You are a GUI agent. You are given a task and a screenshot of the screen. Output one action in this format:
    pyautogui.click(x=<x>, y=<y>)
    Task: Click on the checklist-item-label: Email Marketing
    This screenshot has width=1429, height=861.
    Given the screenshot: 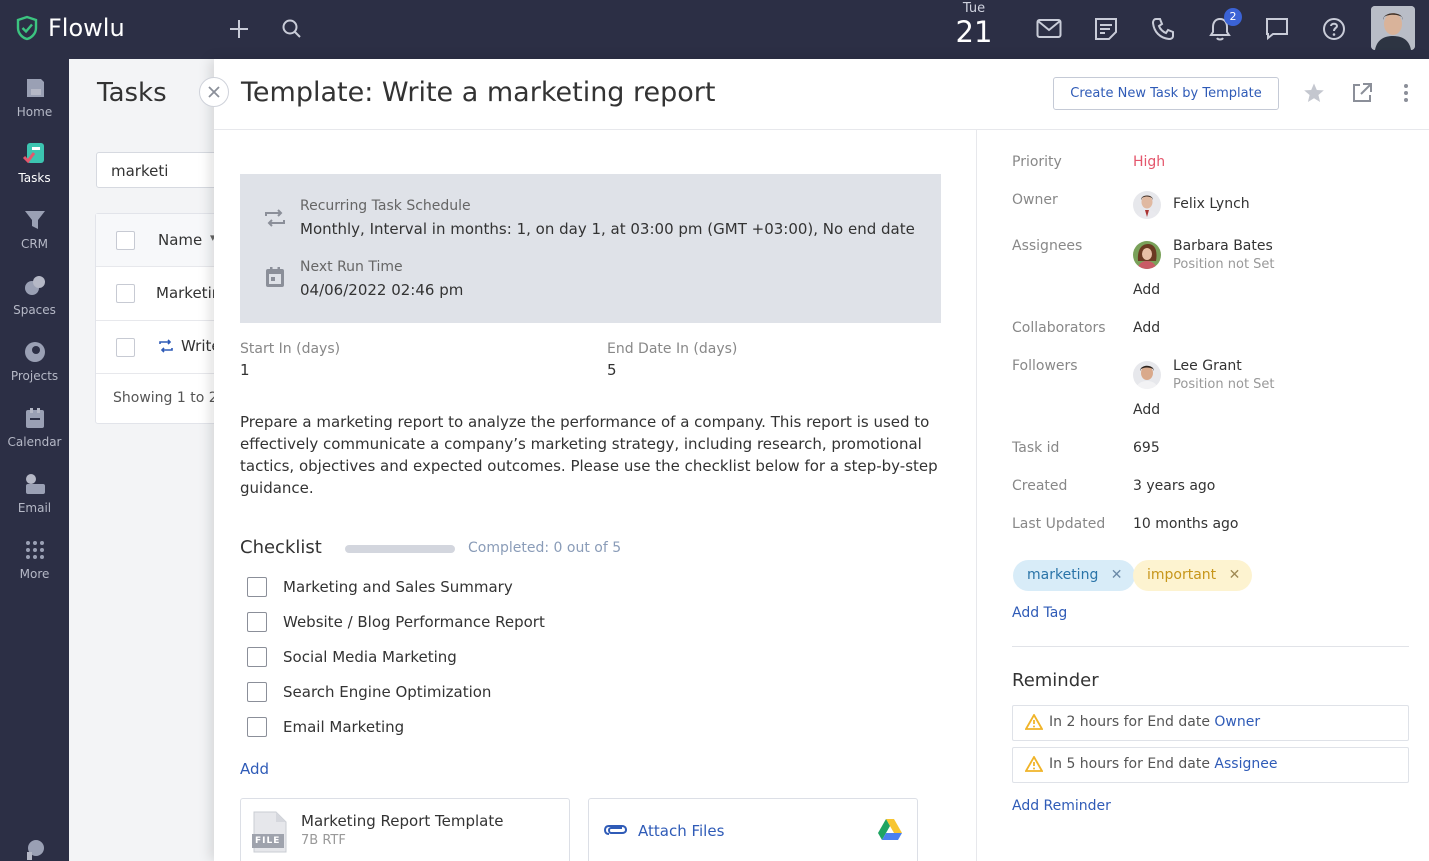 What is the action you would take?
    pyautogui.click(x=343, y=727)
    